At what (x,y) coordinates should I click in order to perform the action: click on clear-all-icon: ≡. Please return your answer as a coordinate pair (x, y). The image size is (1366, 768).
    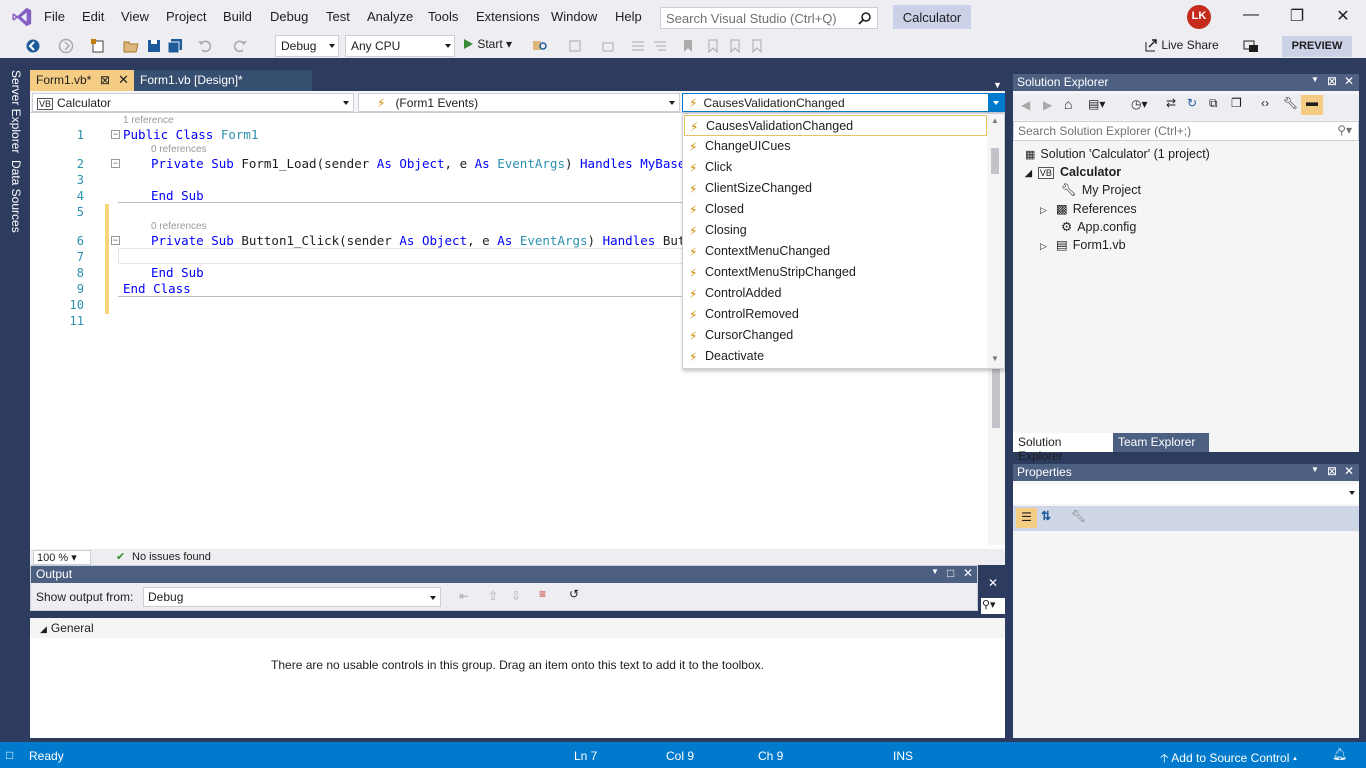
    Looking at the image, I should click on (542, 594).